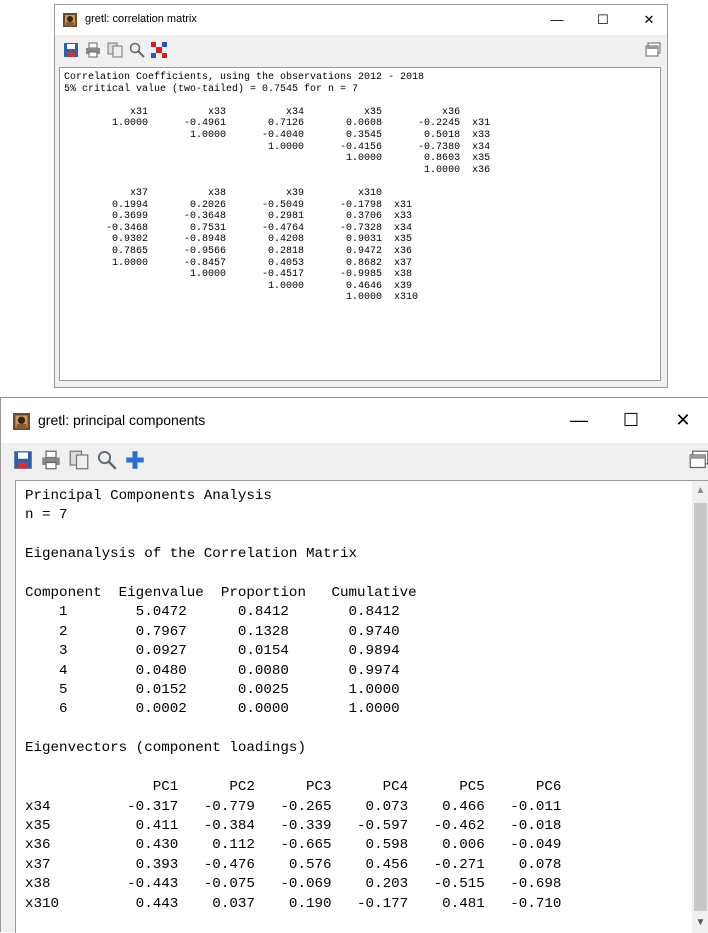 Image resolution: width=708 pixels, height=933 pixels. Describe the element at coordinates (354, 420) in the screenshot. I see `pca-window-titlebar: gretl: principal components — ☐ ✕` at that location.